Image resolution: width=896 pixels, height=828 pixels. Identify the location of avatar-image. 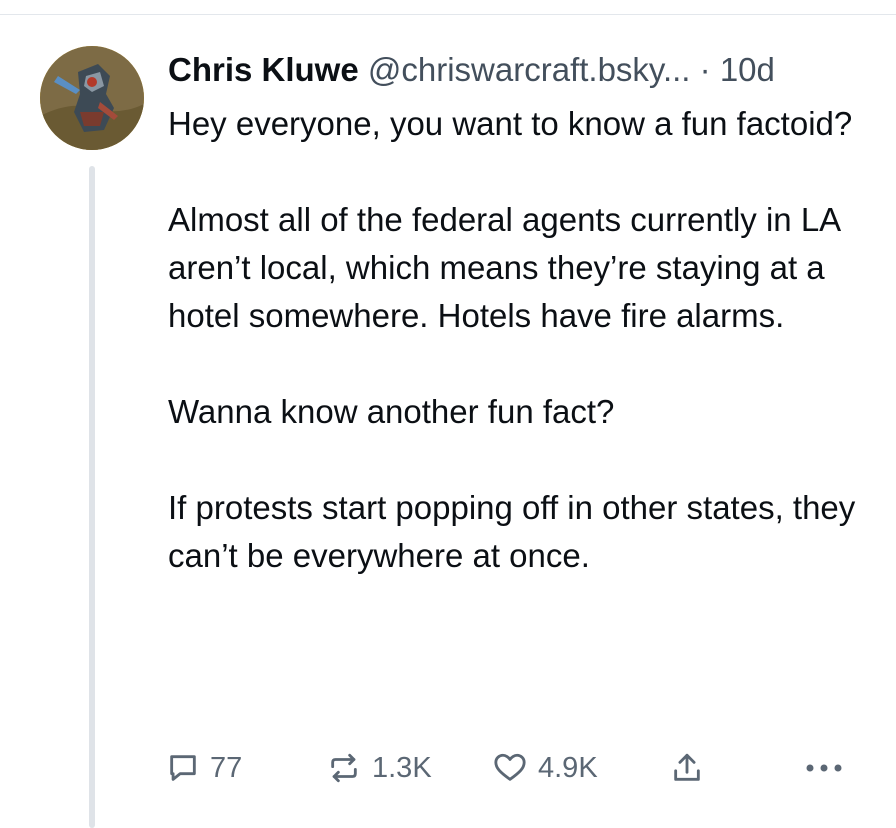
(92, 98).